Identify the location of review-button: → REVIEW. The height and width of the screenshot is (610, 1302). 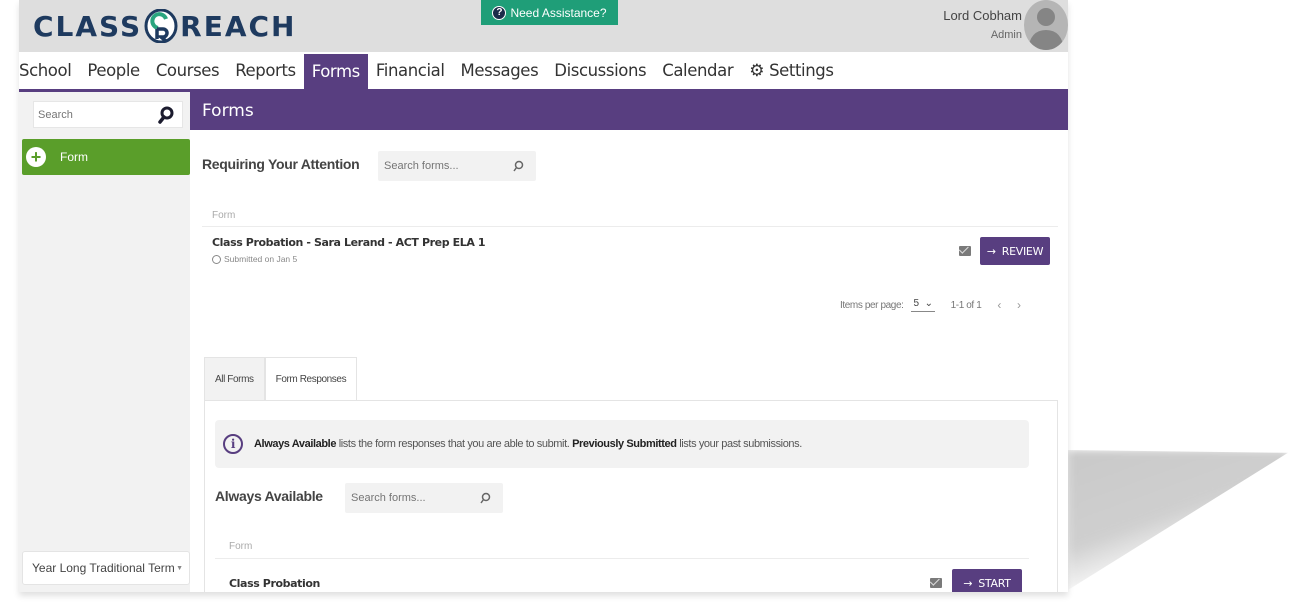
(1015, 251).